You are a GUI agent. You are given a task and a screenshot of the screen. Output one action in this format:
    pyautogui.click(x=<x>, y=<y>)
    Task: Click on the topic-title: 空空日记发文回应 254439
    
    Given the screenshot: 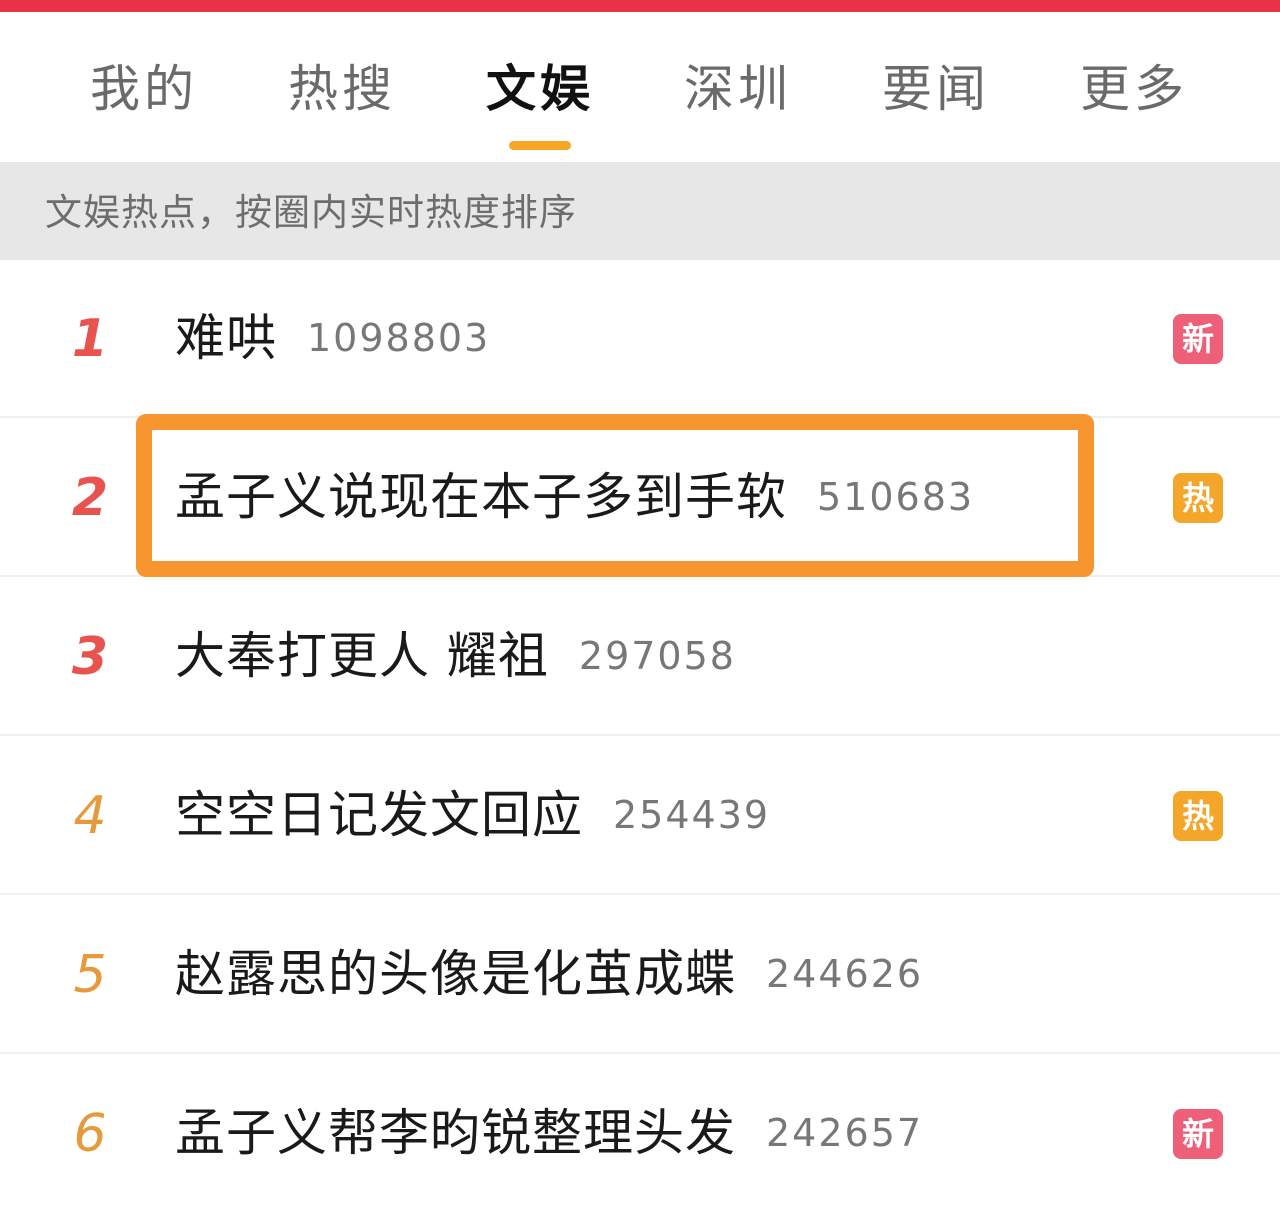 What is the action you would take?
    pyautogui.click(x=472, y=815)
    